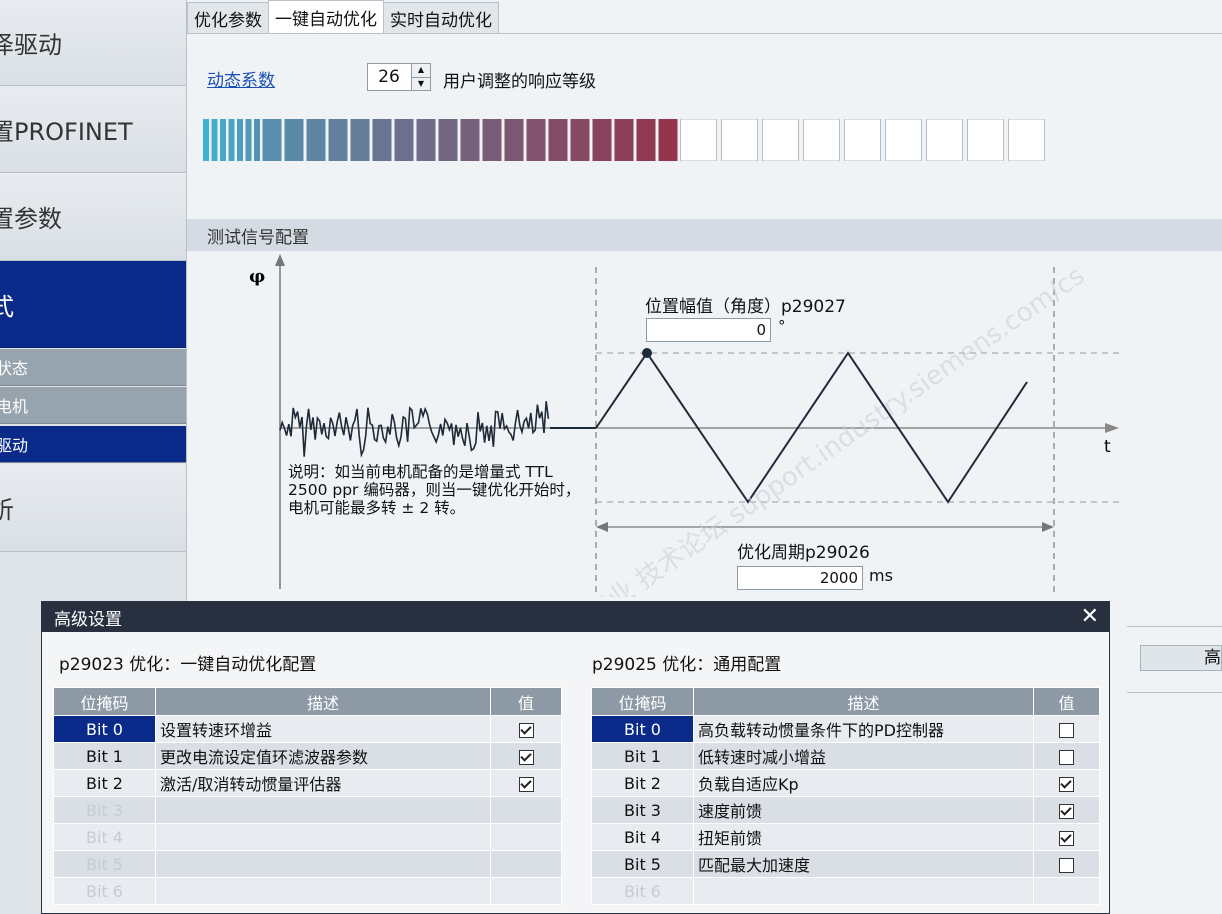 The width and height of the screenshot is (1222, 914). Describe the element at coordinates (708, 330) in the screenshot. I see `amplitude-input: 0` at that location.